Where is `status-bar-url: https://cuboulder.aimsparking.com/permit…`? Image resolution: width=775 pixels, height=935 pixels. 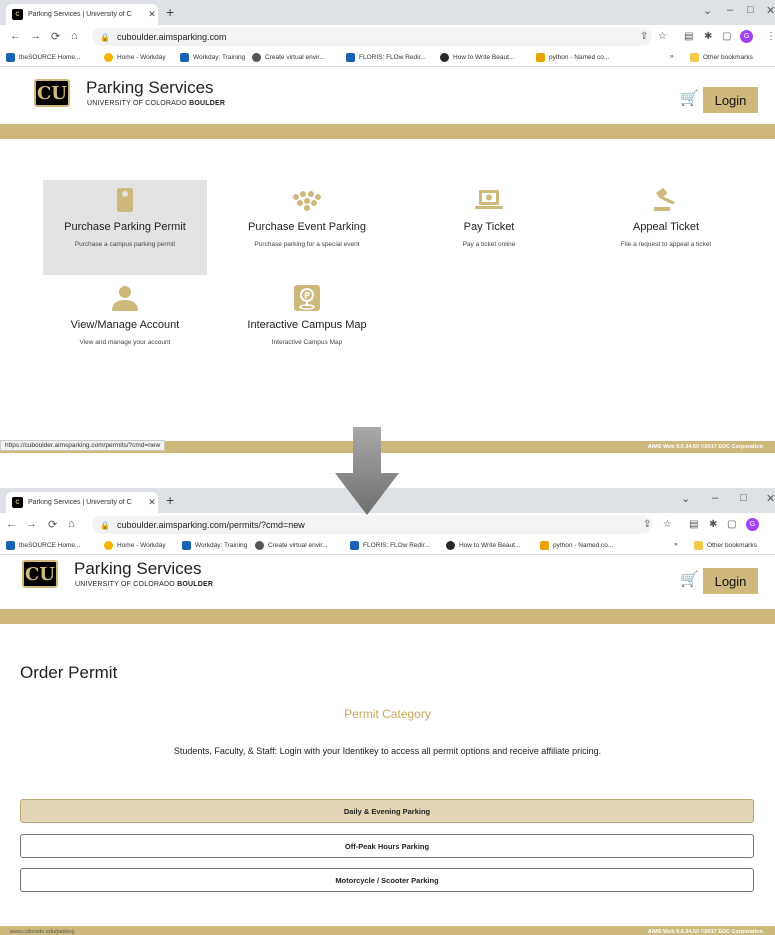
status-bar-url: https://cuboulder.aimsparking.com/permit… is located at coordinates (83, 445).